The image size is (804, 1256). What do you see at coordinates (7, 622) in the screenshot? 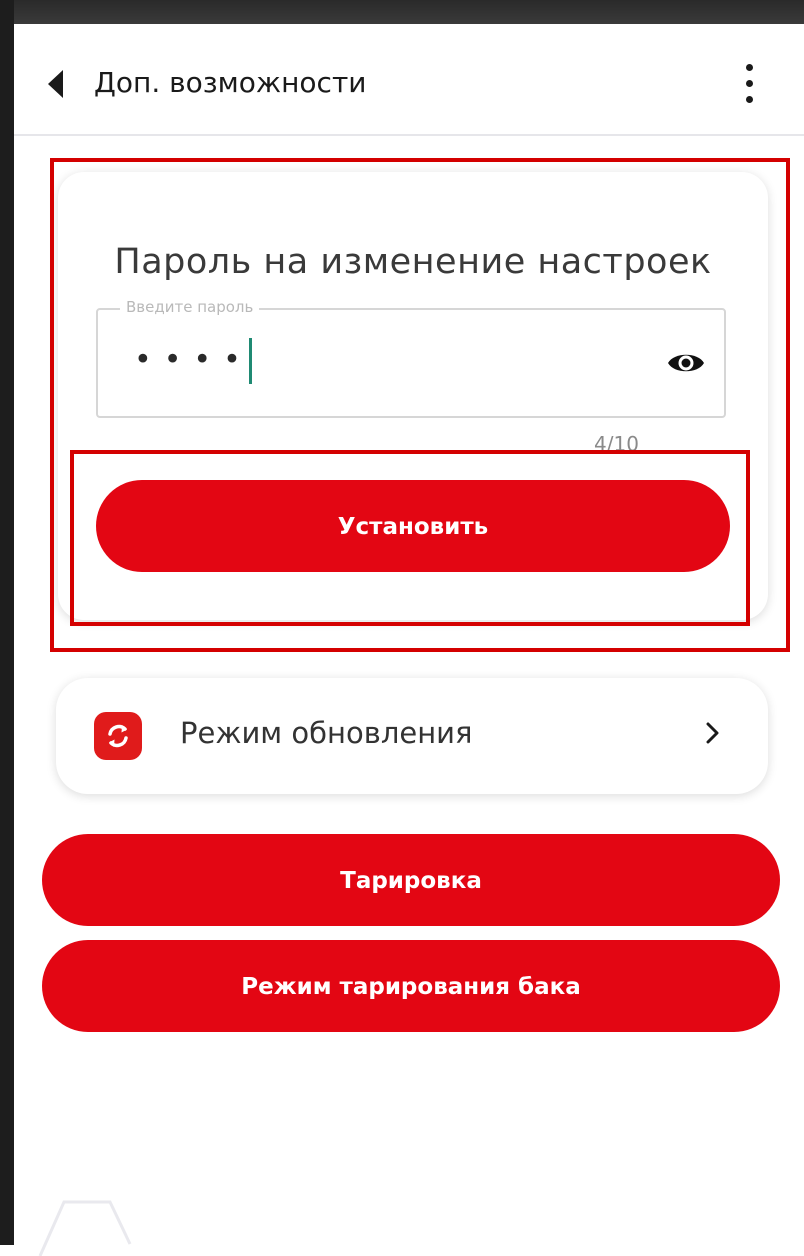
I see `screen-frame` at bounding box center [7, 622].